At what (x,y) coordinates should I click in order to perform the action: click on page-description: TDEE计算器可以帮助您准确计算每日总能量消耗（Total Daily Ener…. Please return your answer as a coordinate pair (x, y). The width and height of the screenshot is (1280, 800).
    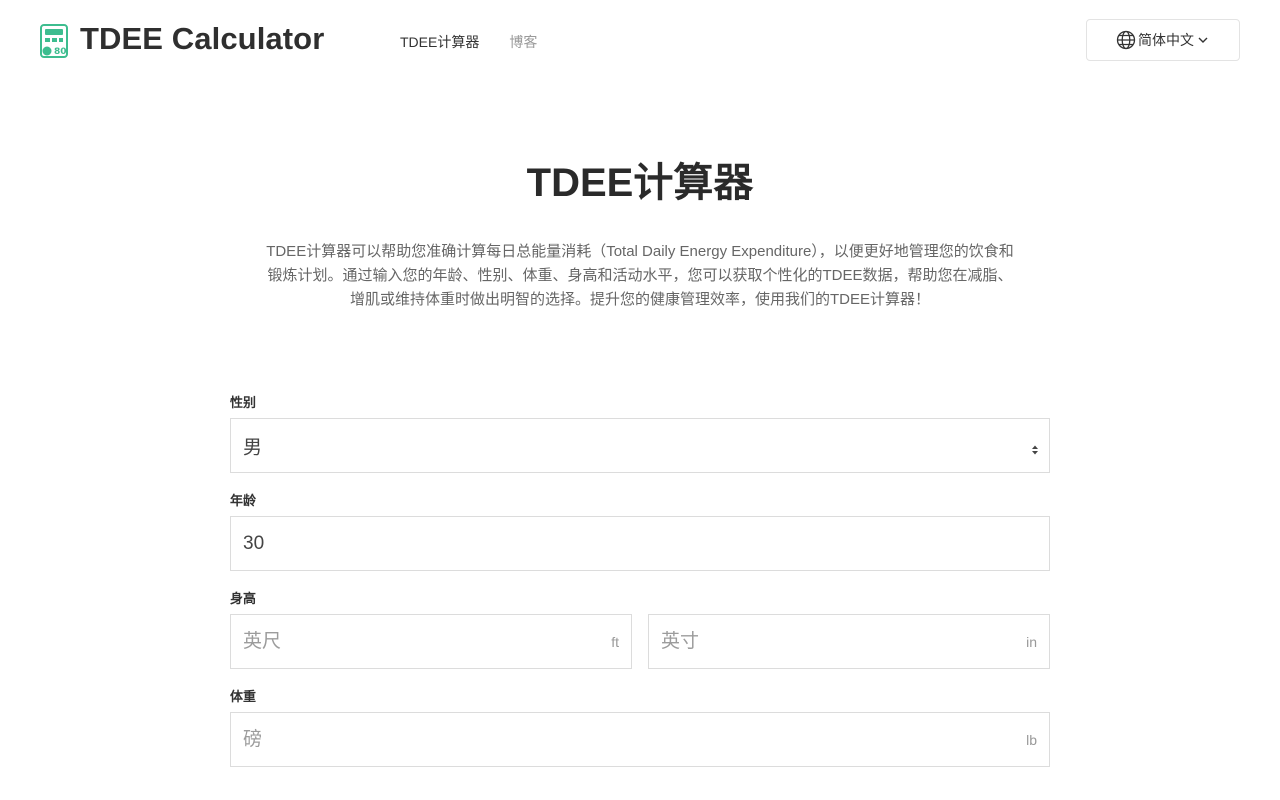
    Looking at the image, I should click on (640, 275).